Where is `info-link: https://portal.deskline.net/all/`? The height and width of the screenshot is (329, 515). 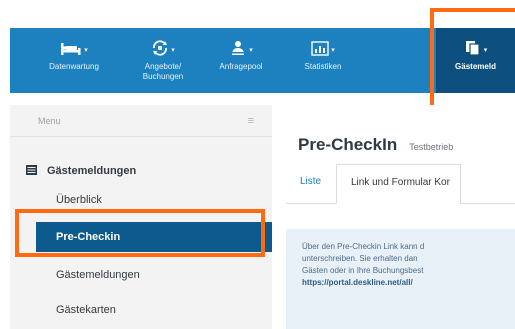 info-link: https://portal.deskline.net/all/ is located at coordinates (408, 283).